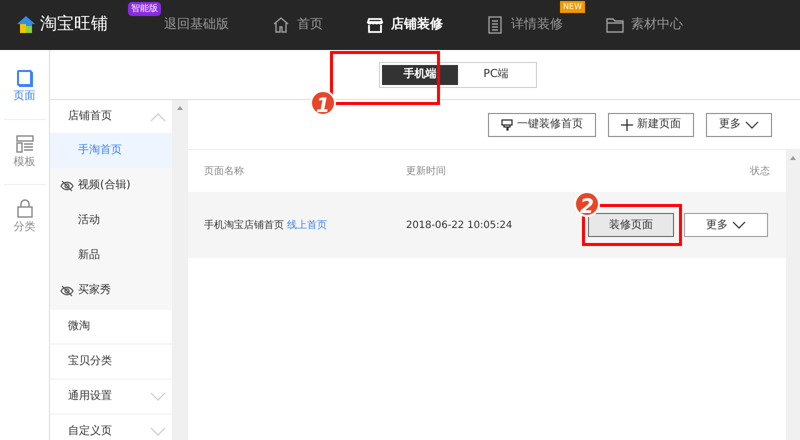 The width and height of the screenshot is (800, 440). I want to click on device-tab: 手机端, so click(420, 74).